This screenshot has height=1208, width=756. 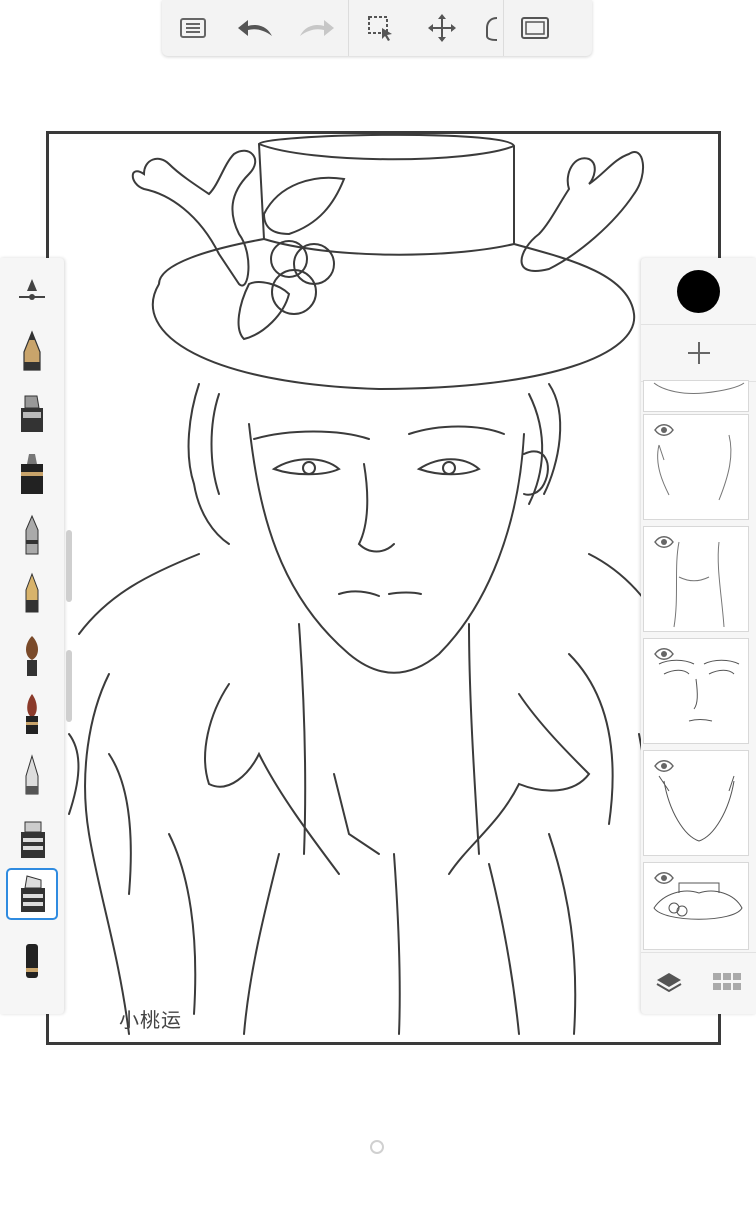 I want to click on brush-marker, so click(x=32, y=414).